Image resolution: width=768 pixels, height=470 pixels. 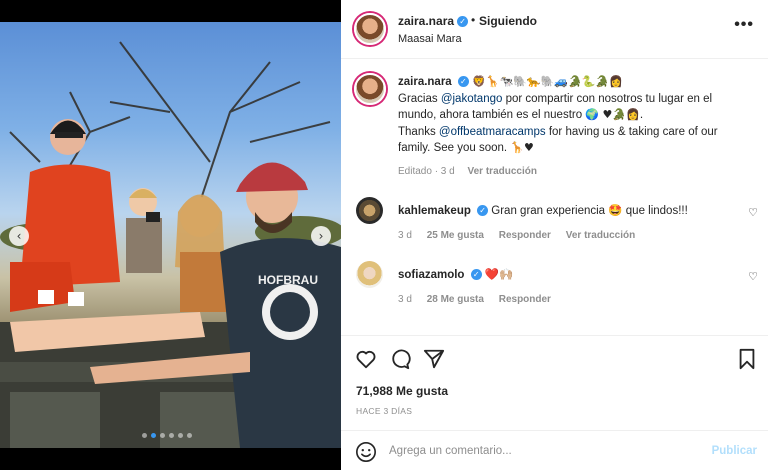 I want to click on caption-edited: Editado · 3 d, so click(x=426, y=171).